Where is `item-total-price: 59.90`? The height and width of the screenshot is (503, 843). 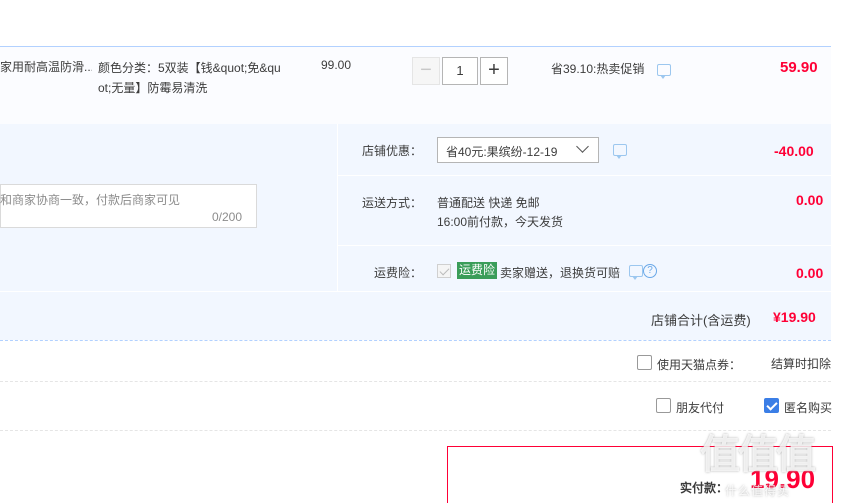
item-total-price: 59.90 is located at coordinates (799, 67).